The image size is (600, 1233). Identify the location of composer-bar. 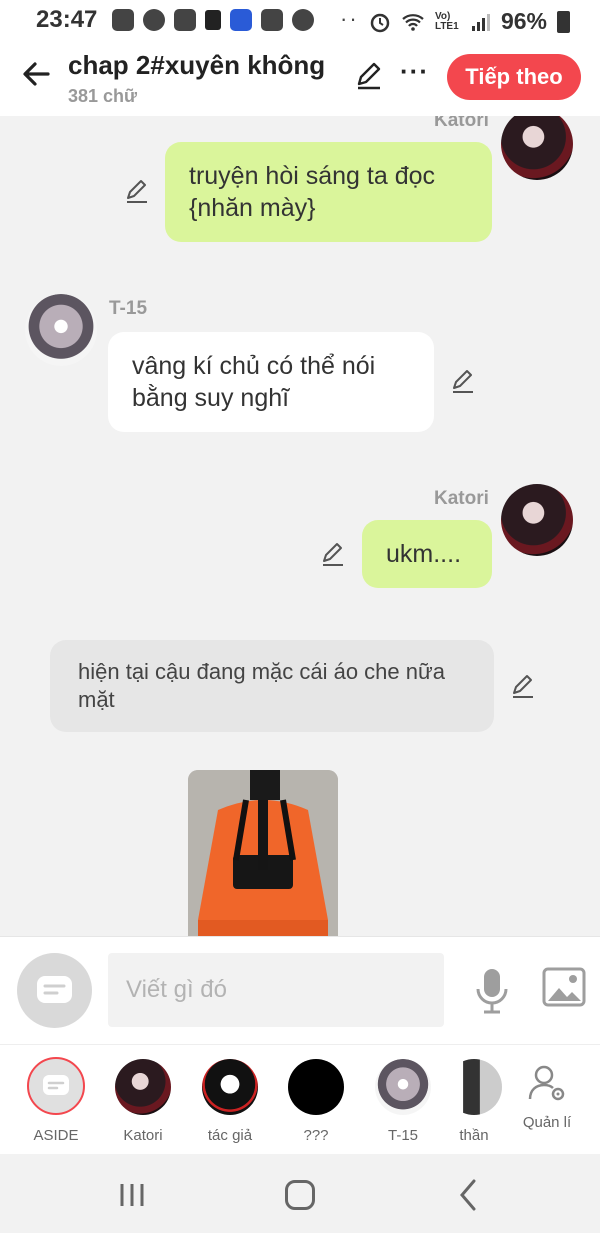
(300, 990).